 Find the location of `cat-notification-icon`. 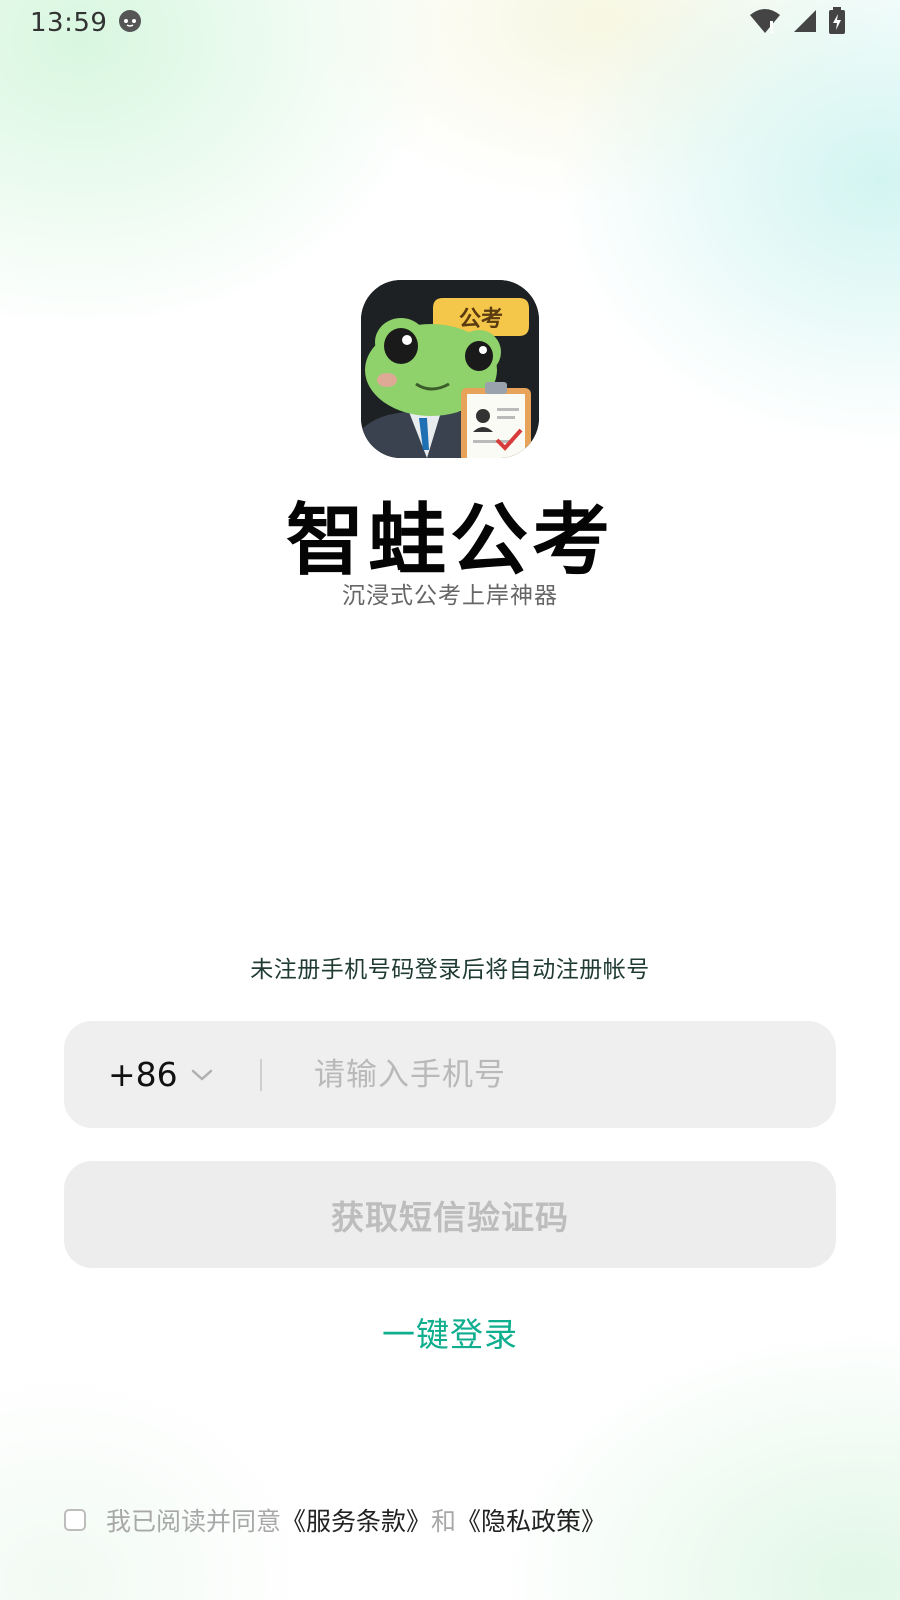

cat-notification-icon is located at coordinates (130, 23).